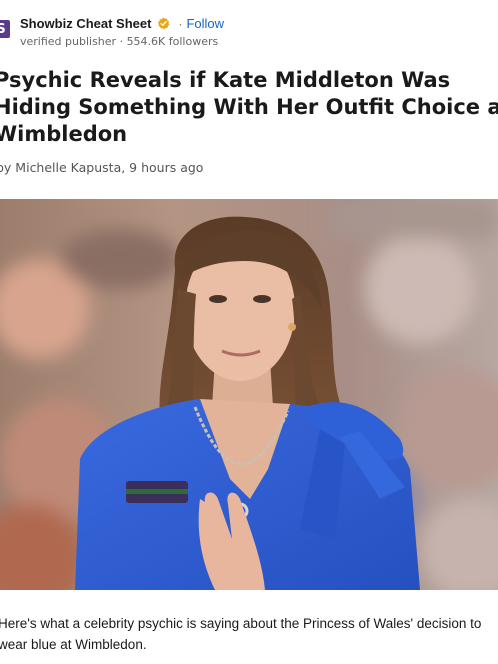 The image size is (498, 664). Describe the element at coordinates (205, 23) in the screenshot. I see `follow-button: Follow` at that location.